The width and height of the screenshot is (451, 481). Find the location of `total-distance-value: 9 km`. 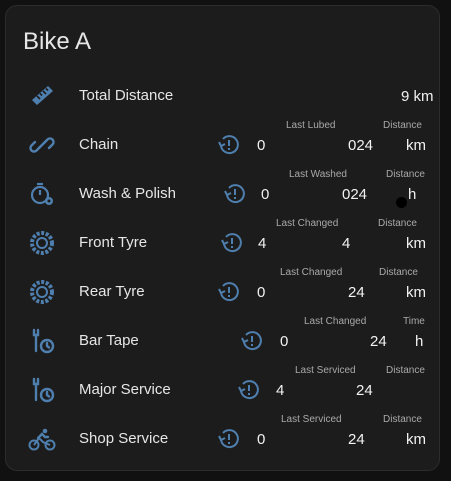

total-distance-value: 9 km is located at coordinates (417, 96).